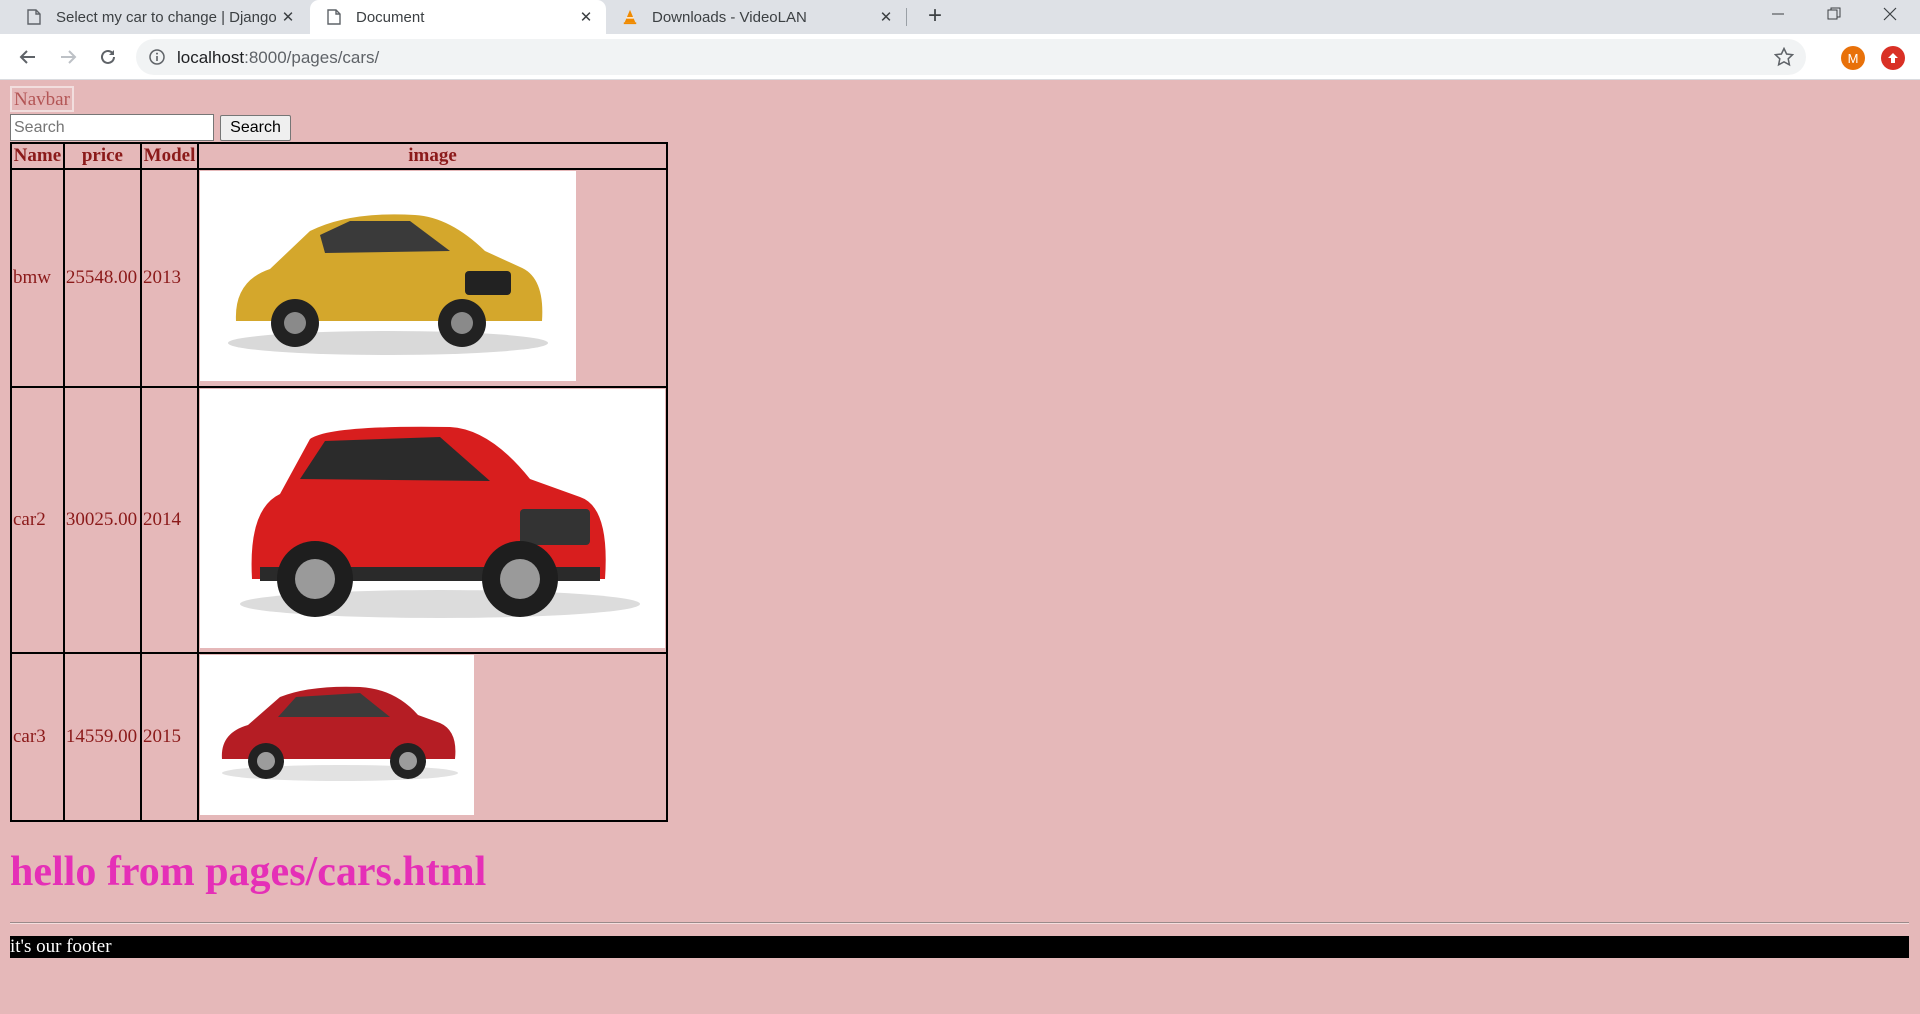 The height and width of the screenshot is (1014, 1920). I want to click on cell-model: 2013, so click(169, 278).